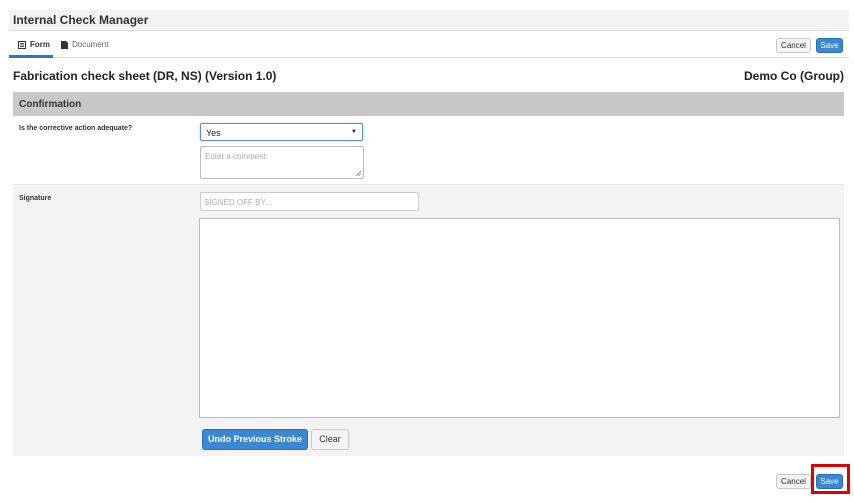  I want to click on signature-label: Signature, so click(35, 198).